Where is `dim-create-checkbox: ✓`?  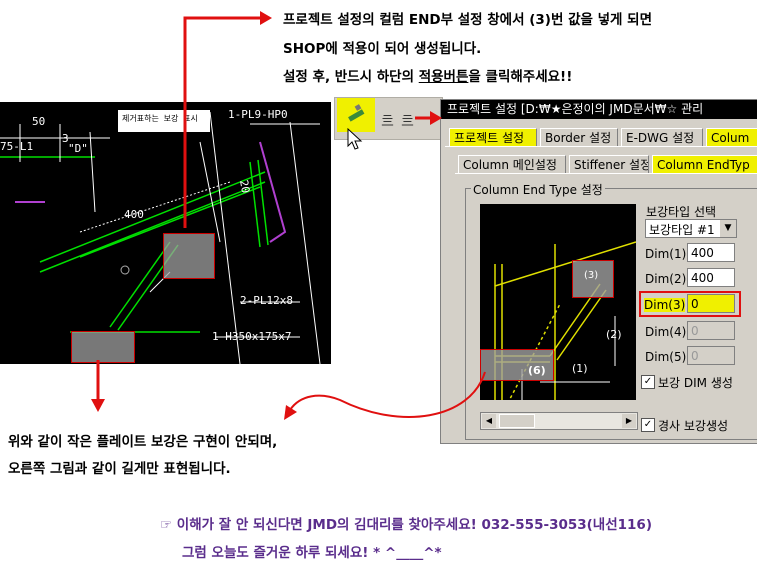 dim-create-checkbox: ✓ is located at coordinates (648, 382).